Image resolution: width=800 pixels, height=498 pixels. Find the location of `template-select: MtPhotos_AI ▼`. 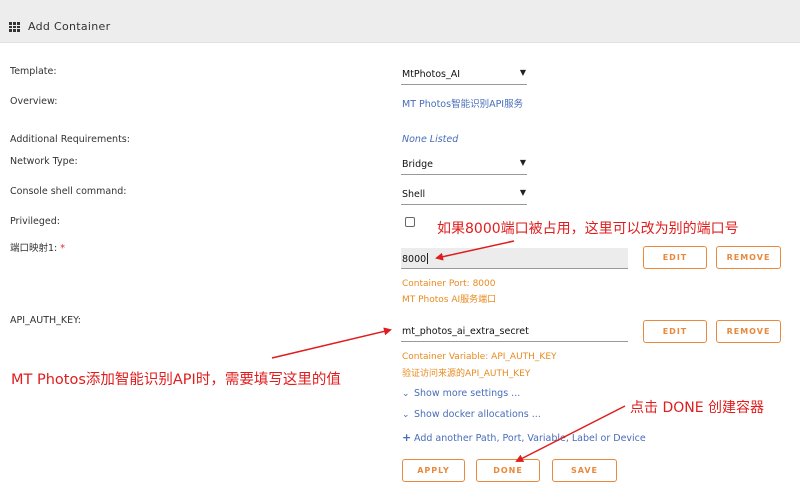

template-select: MtPhotos_AI ▼ is located at coordinates (464, 76).